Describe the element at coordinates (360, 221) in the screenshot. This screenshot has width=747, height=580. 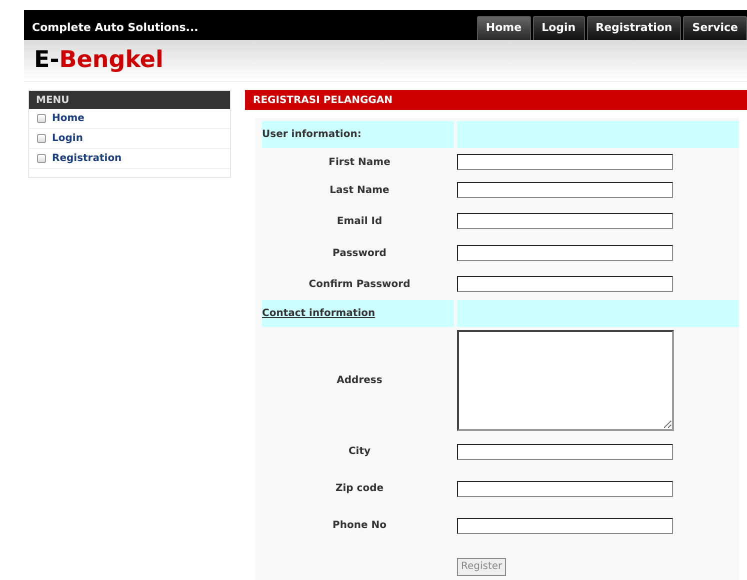
I see `field-label: Email Id` at that location.